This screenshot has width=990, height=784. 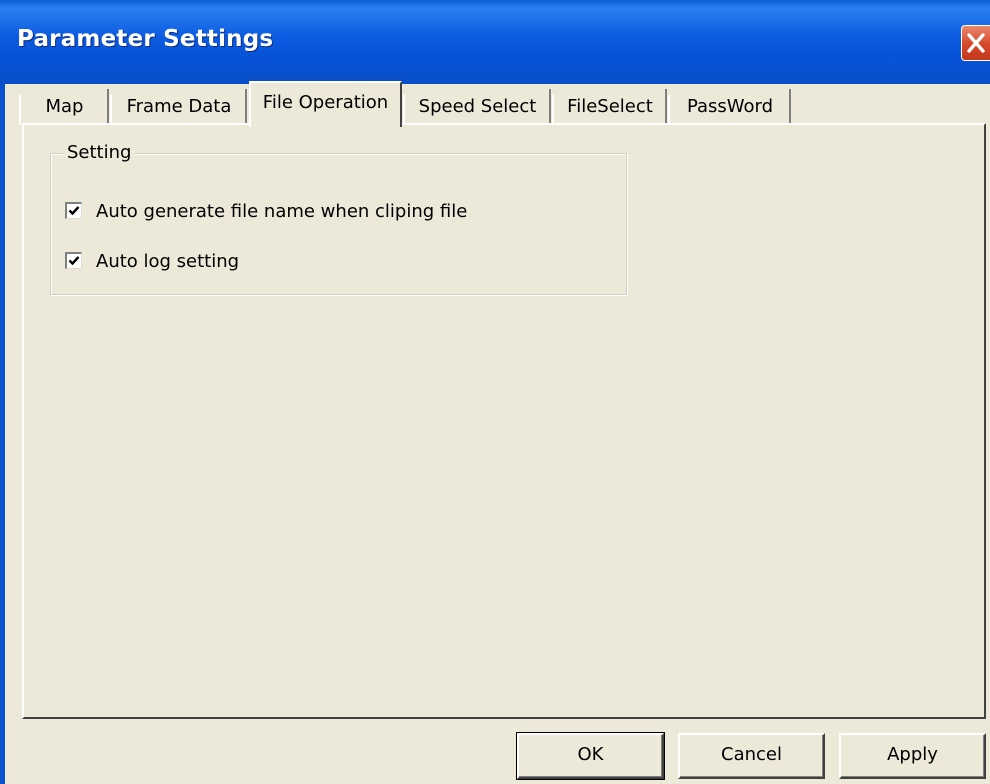 I want to click on tab-fileselect: FileSelect, so click(x=609, y=107).